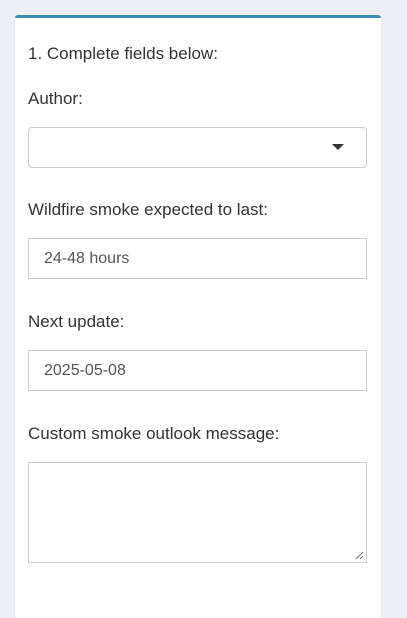 Image resolution: width=407 pixels, height=618 pixels. I want to click on step-label: 1. Complete fields below:, so click(123, 53).